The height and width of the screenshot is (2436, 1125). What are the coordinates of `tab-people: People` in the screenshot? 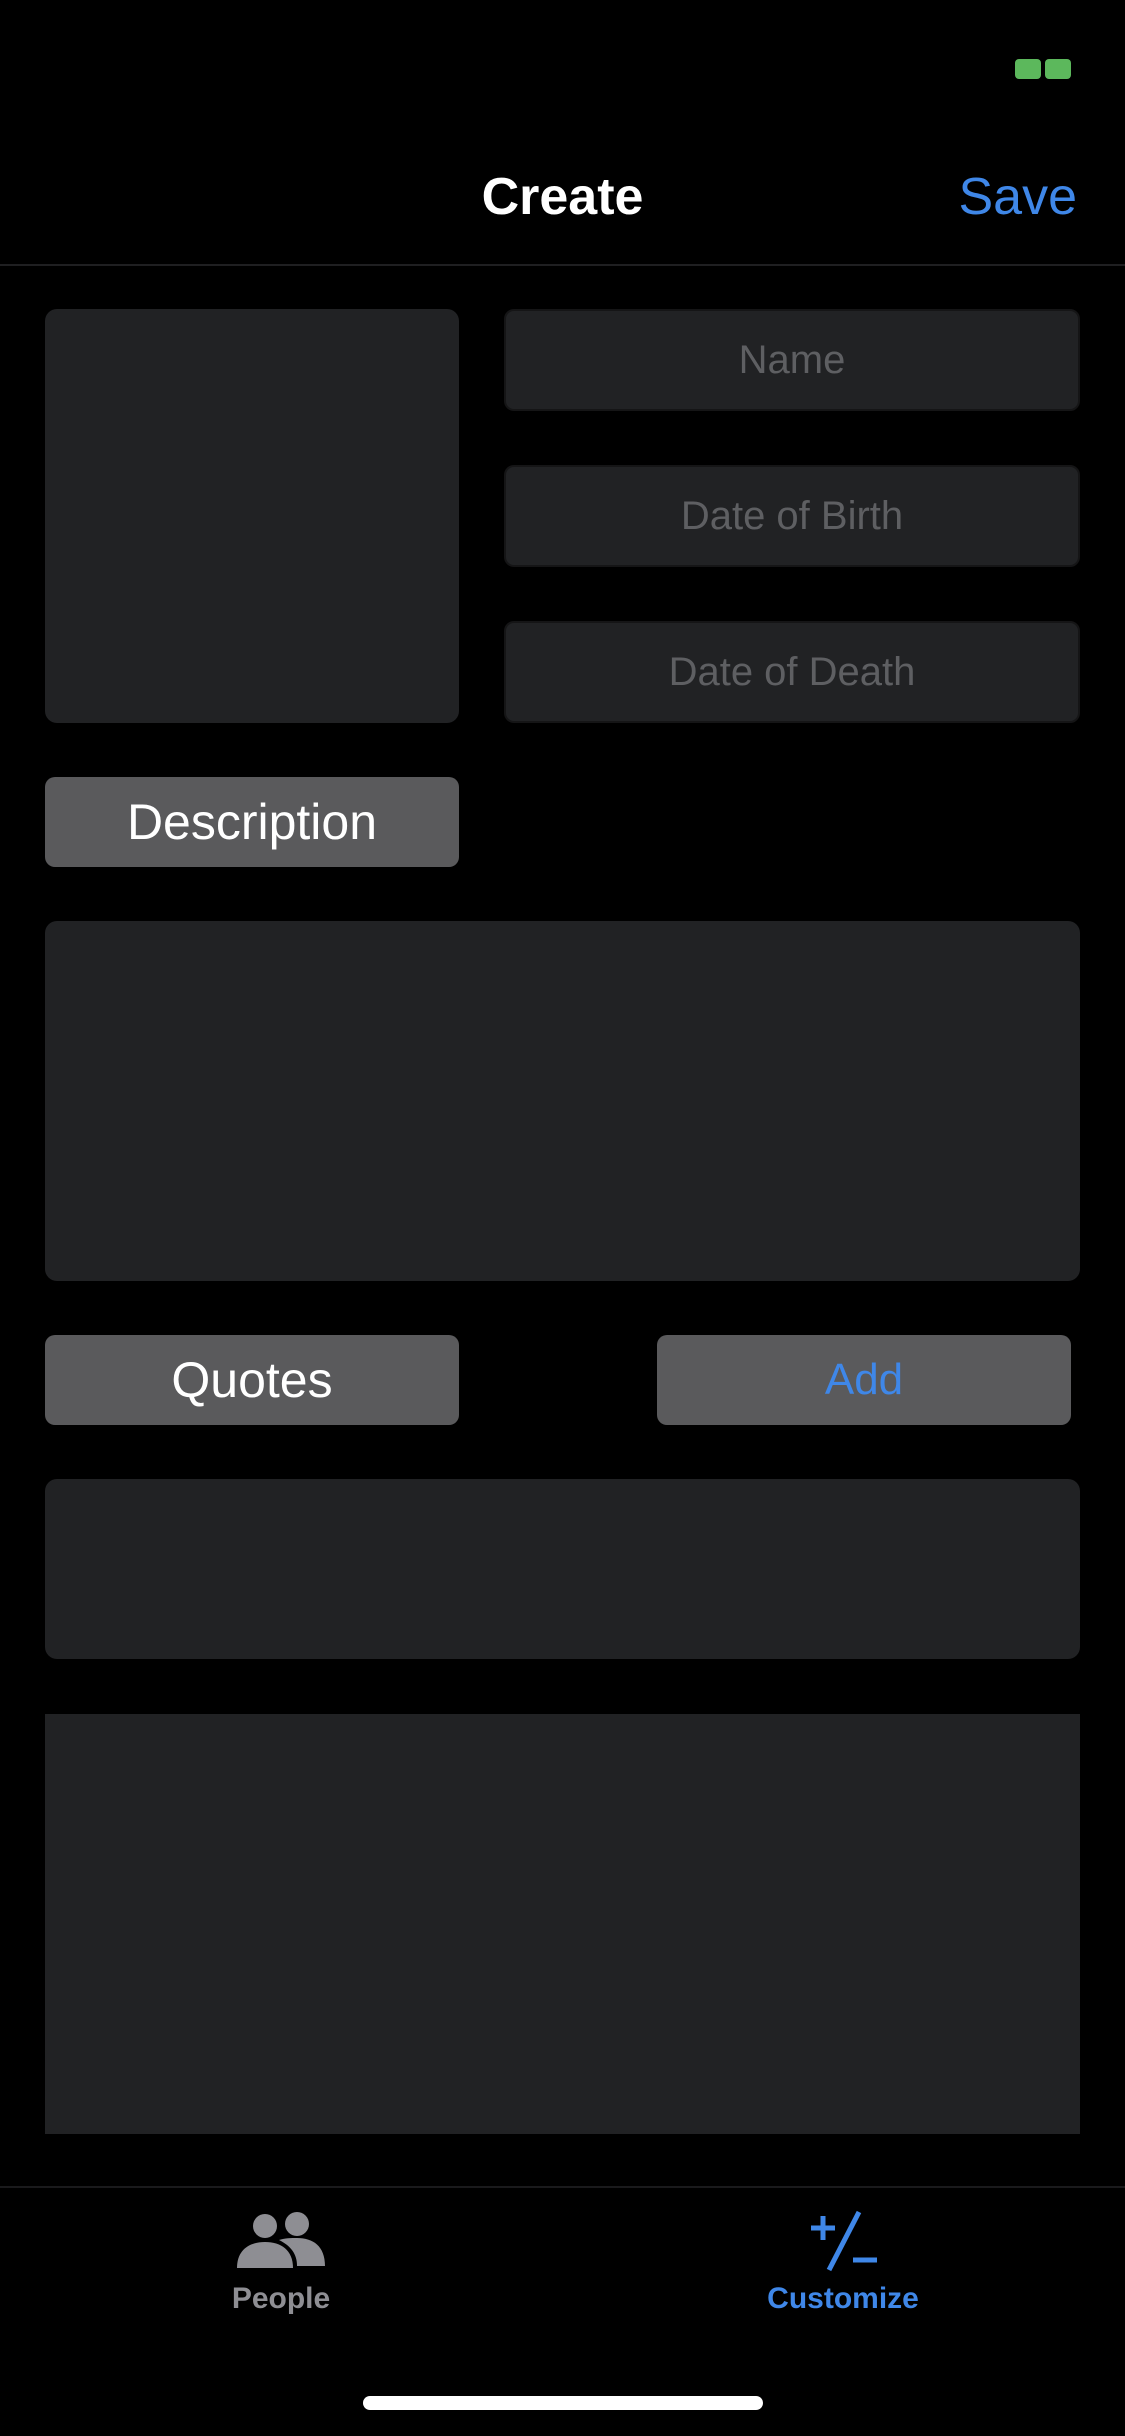 It's located at (281, 2263).